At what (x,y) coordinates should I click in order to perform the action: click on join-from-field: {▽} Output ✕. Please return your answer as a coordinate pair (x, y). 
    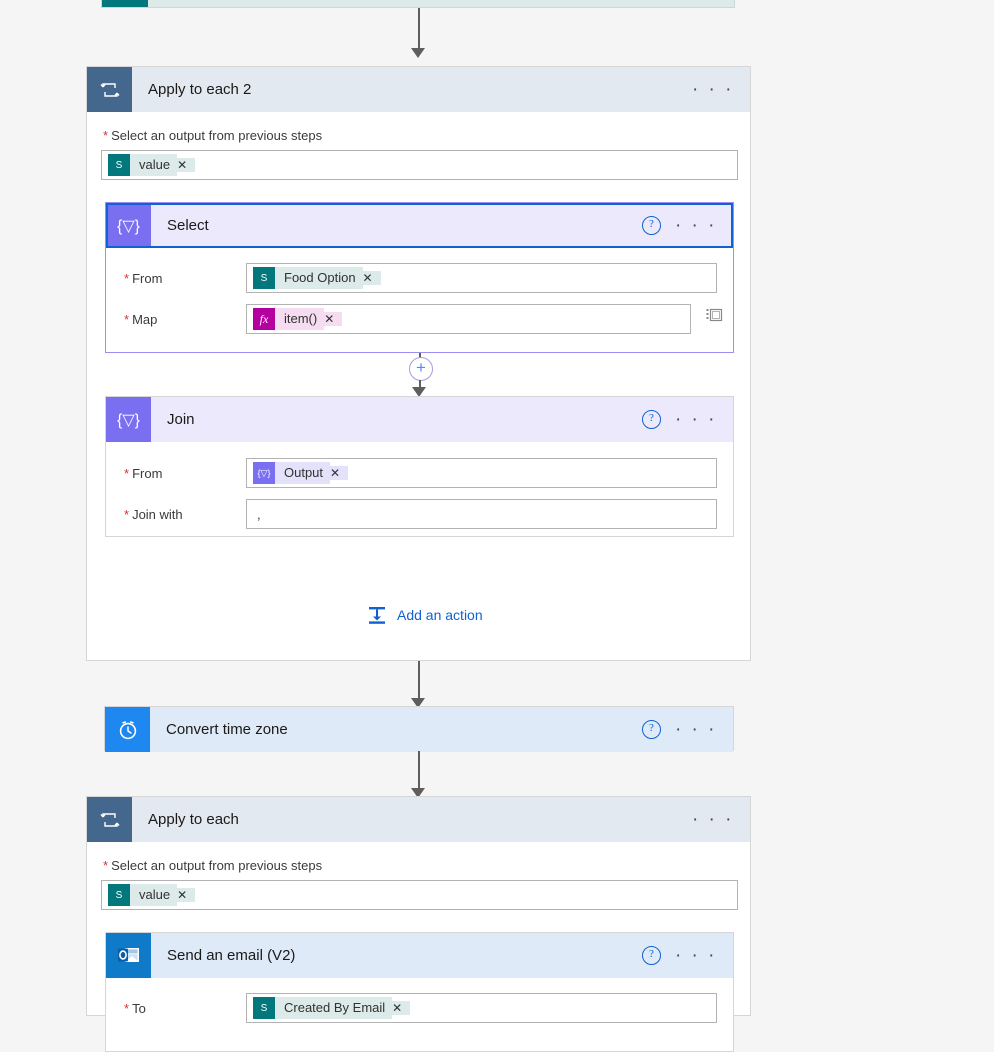
    Looking at the image, I should click on (481, 473).